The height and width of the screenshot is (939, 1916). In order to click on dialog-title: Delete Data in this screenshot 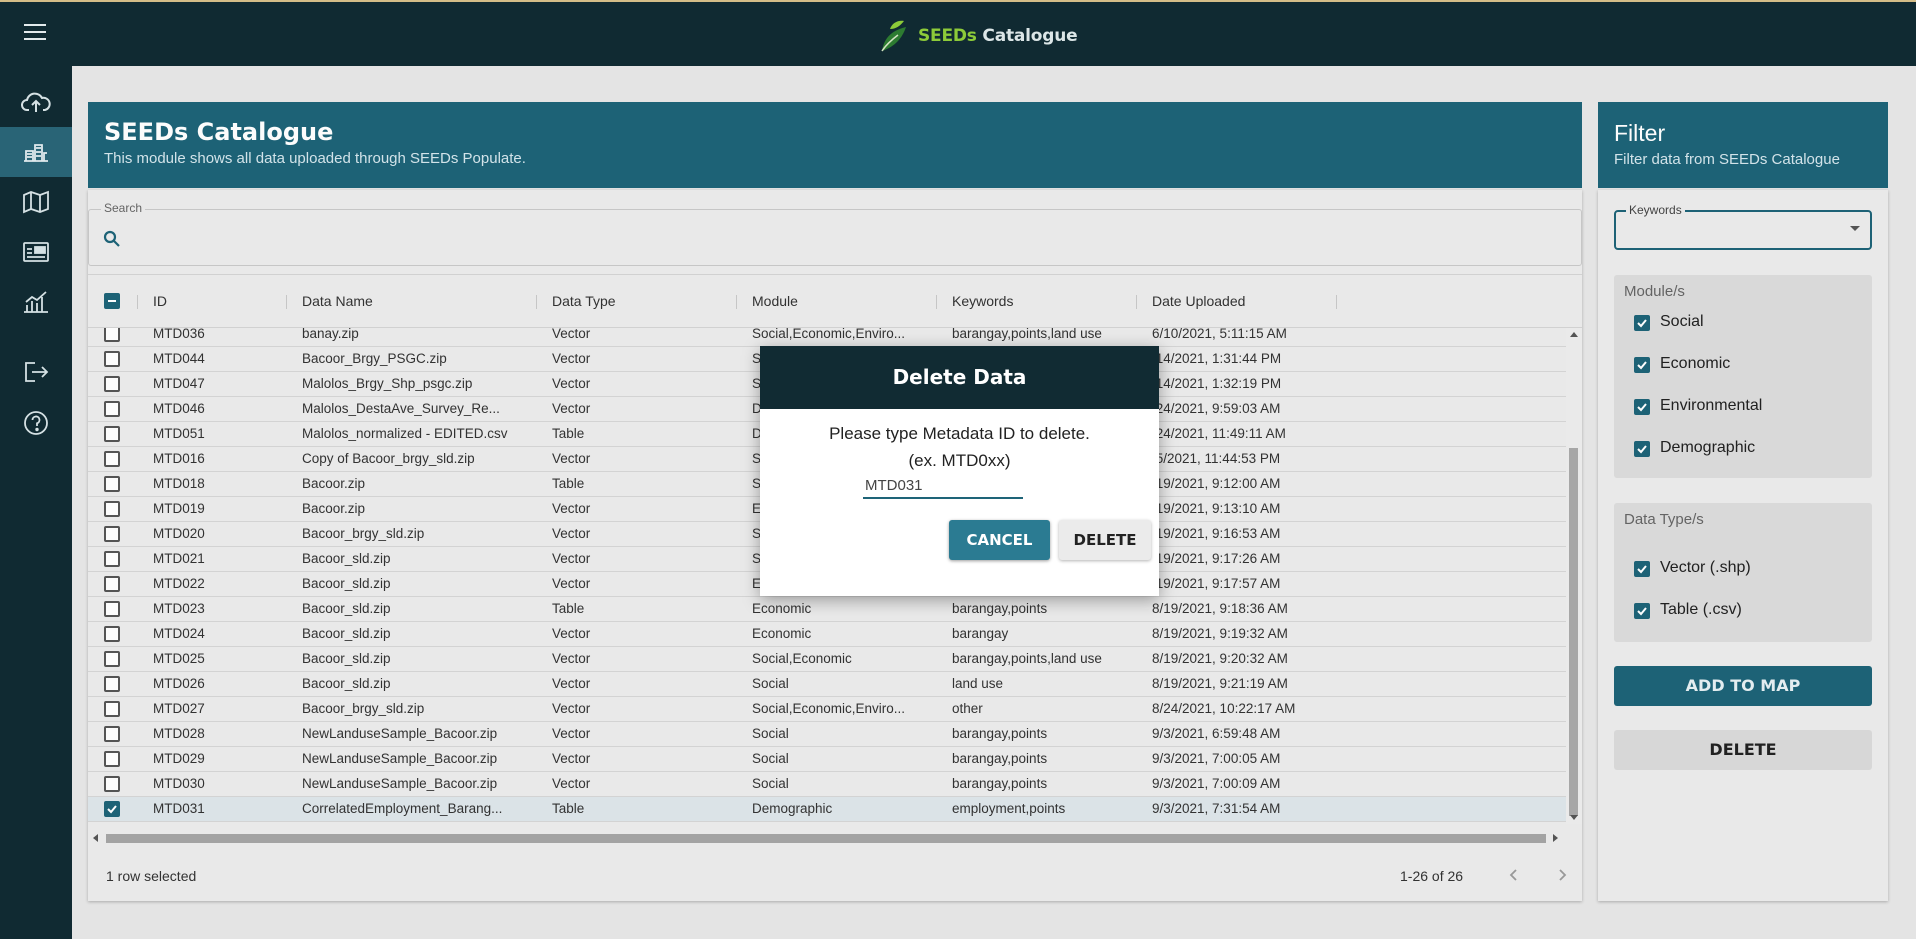, I will do `click(959, 377)`.